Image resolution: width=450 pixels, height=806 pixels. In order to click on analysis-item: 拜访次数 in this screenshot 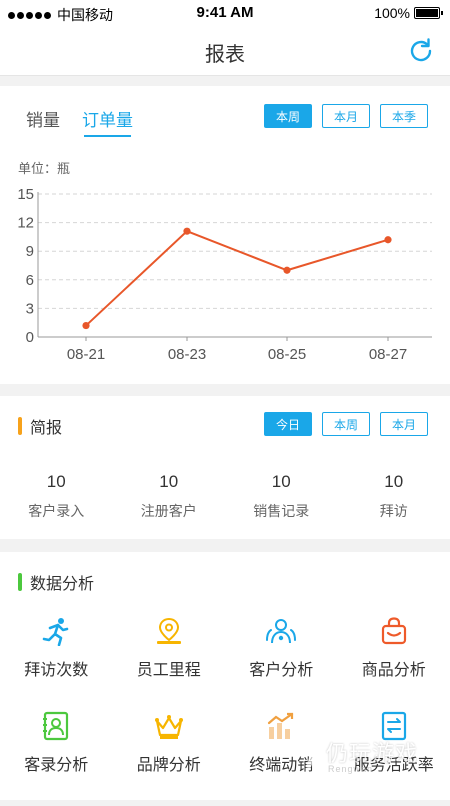, I will do `click(56, 663)`.